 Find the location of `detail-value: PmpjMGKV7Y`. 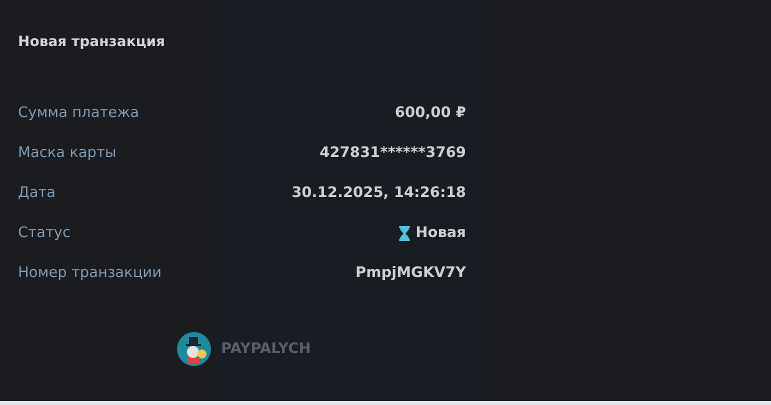

detail-value: PmpjMGKV7Y is located at coordinates (411, 273).